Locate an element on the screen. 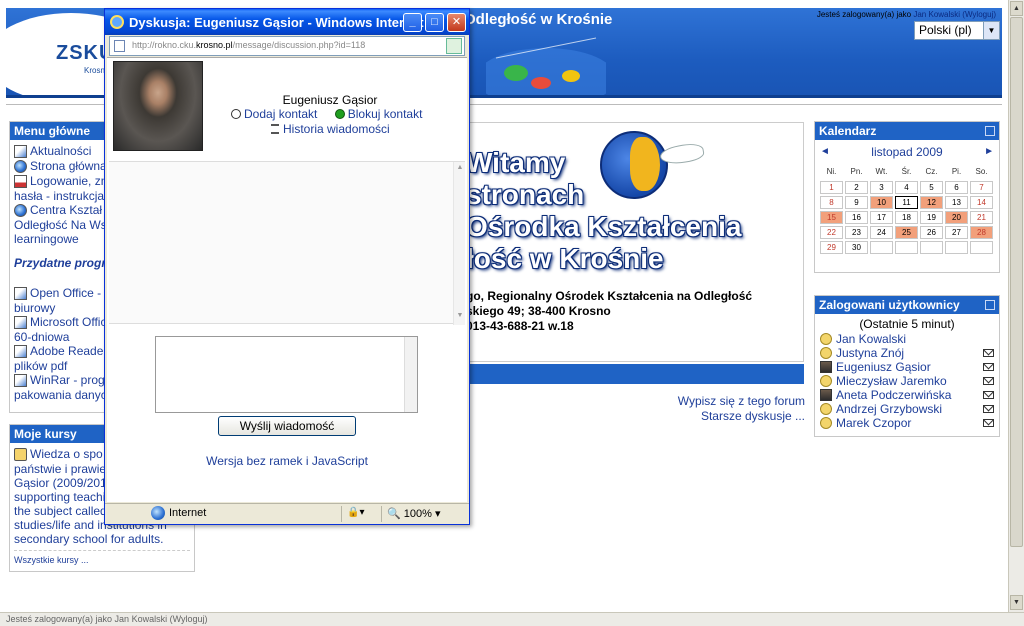 This screenshot has width=1024, height=626. calendar-day: 14 is located at coordinates (981, 202).